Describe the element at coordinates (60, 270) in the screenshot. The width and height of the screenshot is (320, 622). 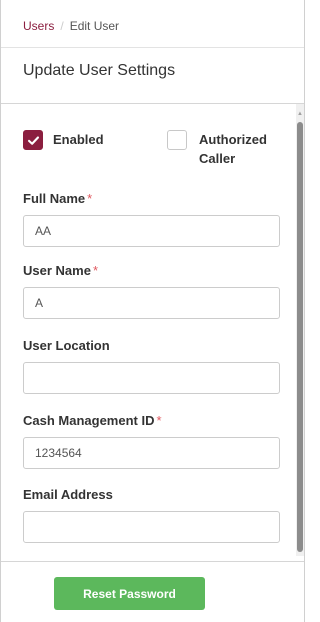
I see `user-name-label: User Name *` at that location.